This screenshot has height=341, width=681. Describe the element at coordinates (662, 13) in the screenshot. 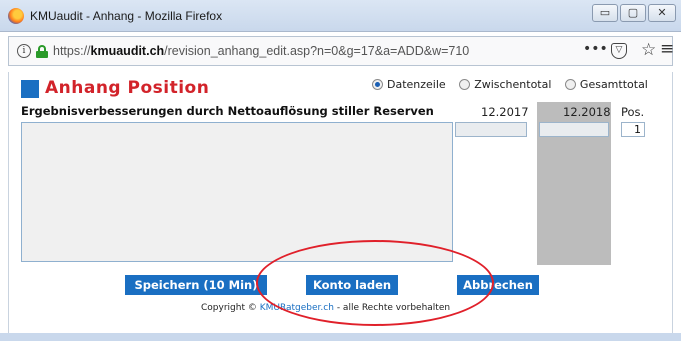

I see `close-button: ✕` at that location.